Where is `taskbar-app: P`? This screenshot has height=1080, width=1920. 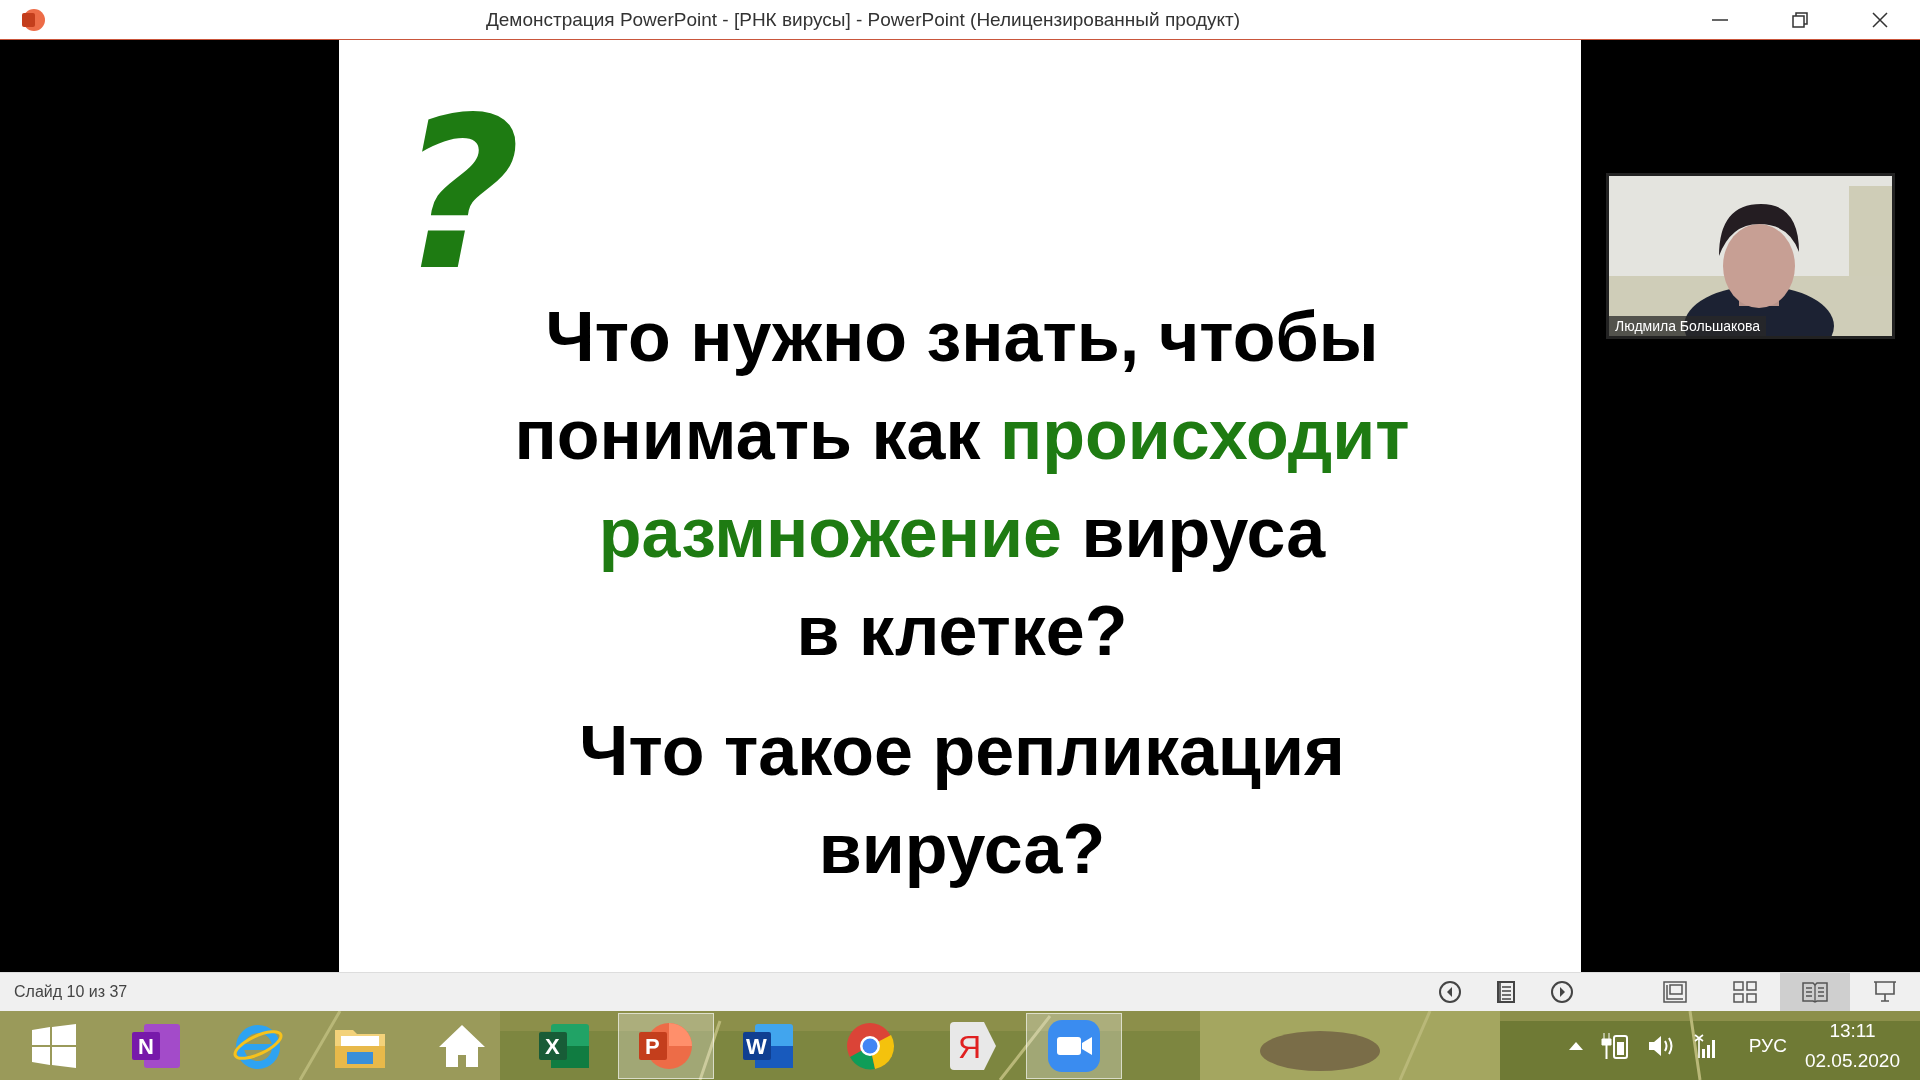 taskbar-app: P is located at coordinates (666, 1045).